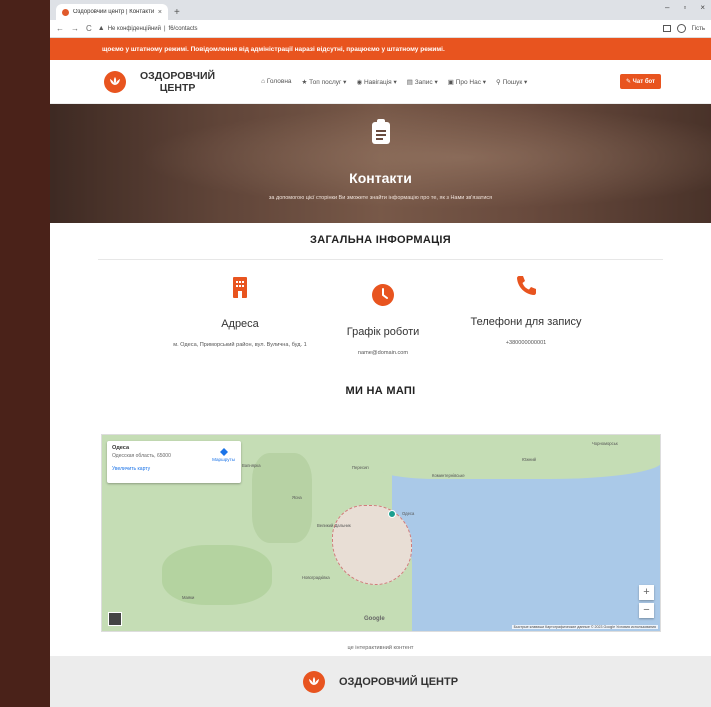 This screenshot has width=711, height=707. Describe the element at coordinates (383, 353) in the screenshot. I see `schedule-value: name@domain.com` at that location.